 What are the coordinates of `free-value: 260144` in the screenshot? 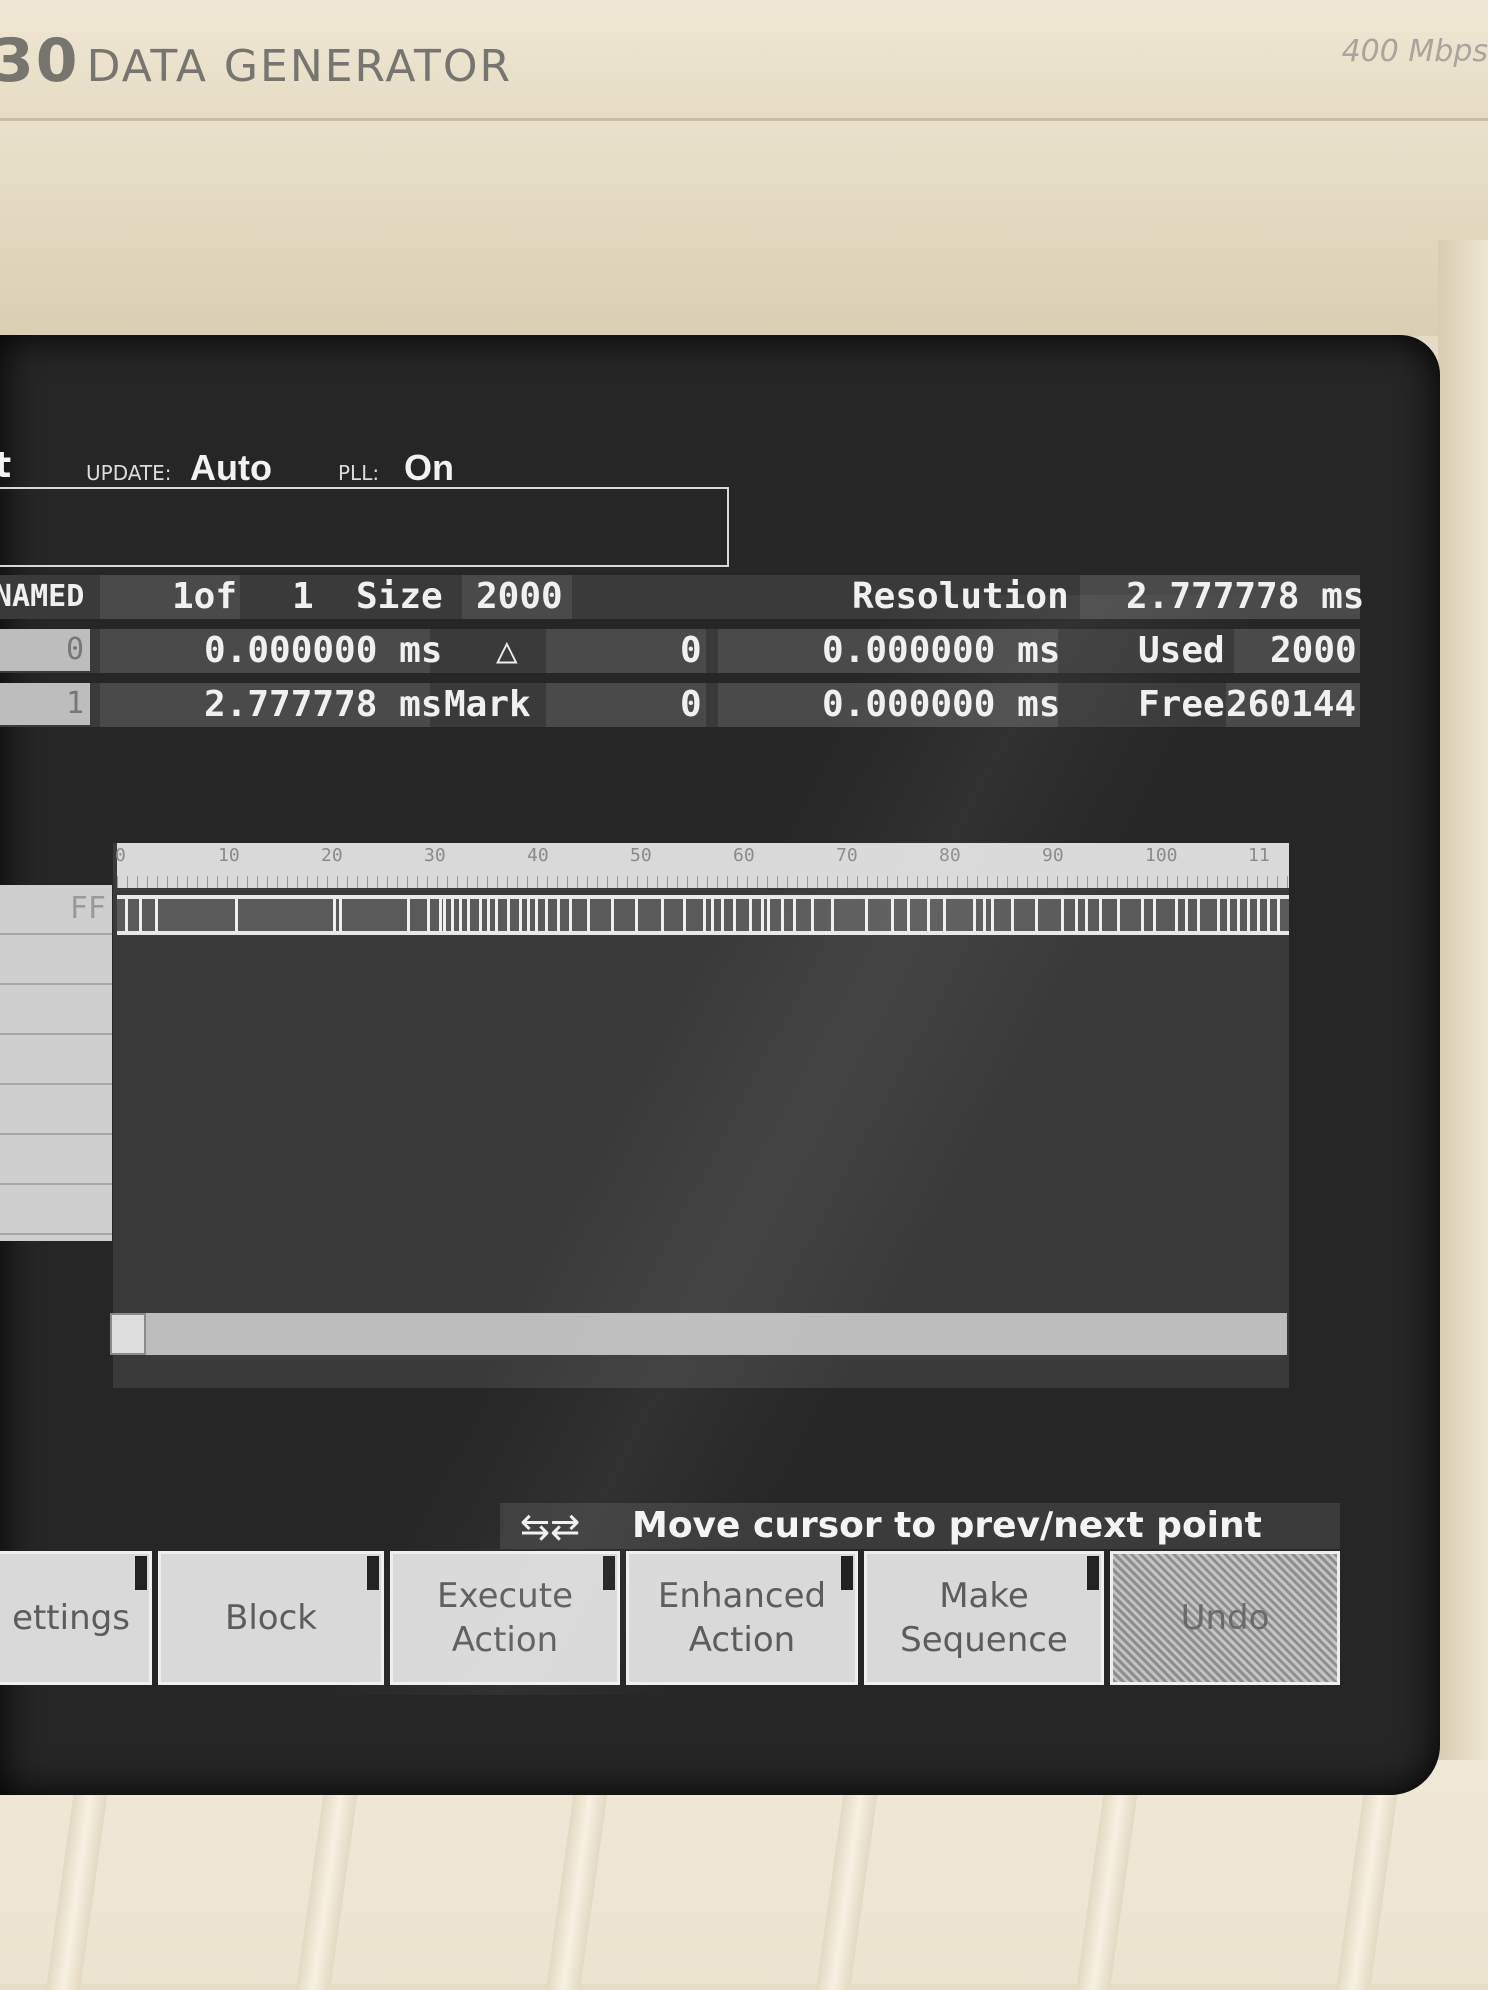 It's located at (1291, 704).